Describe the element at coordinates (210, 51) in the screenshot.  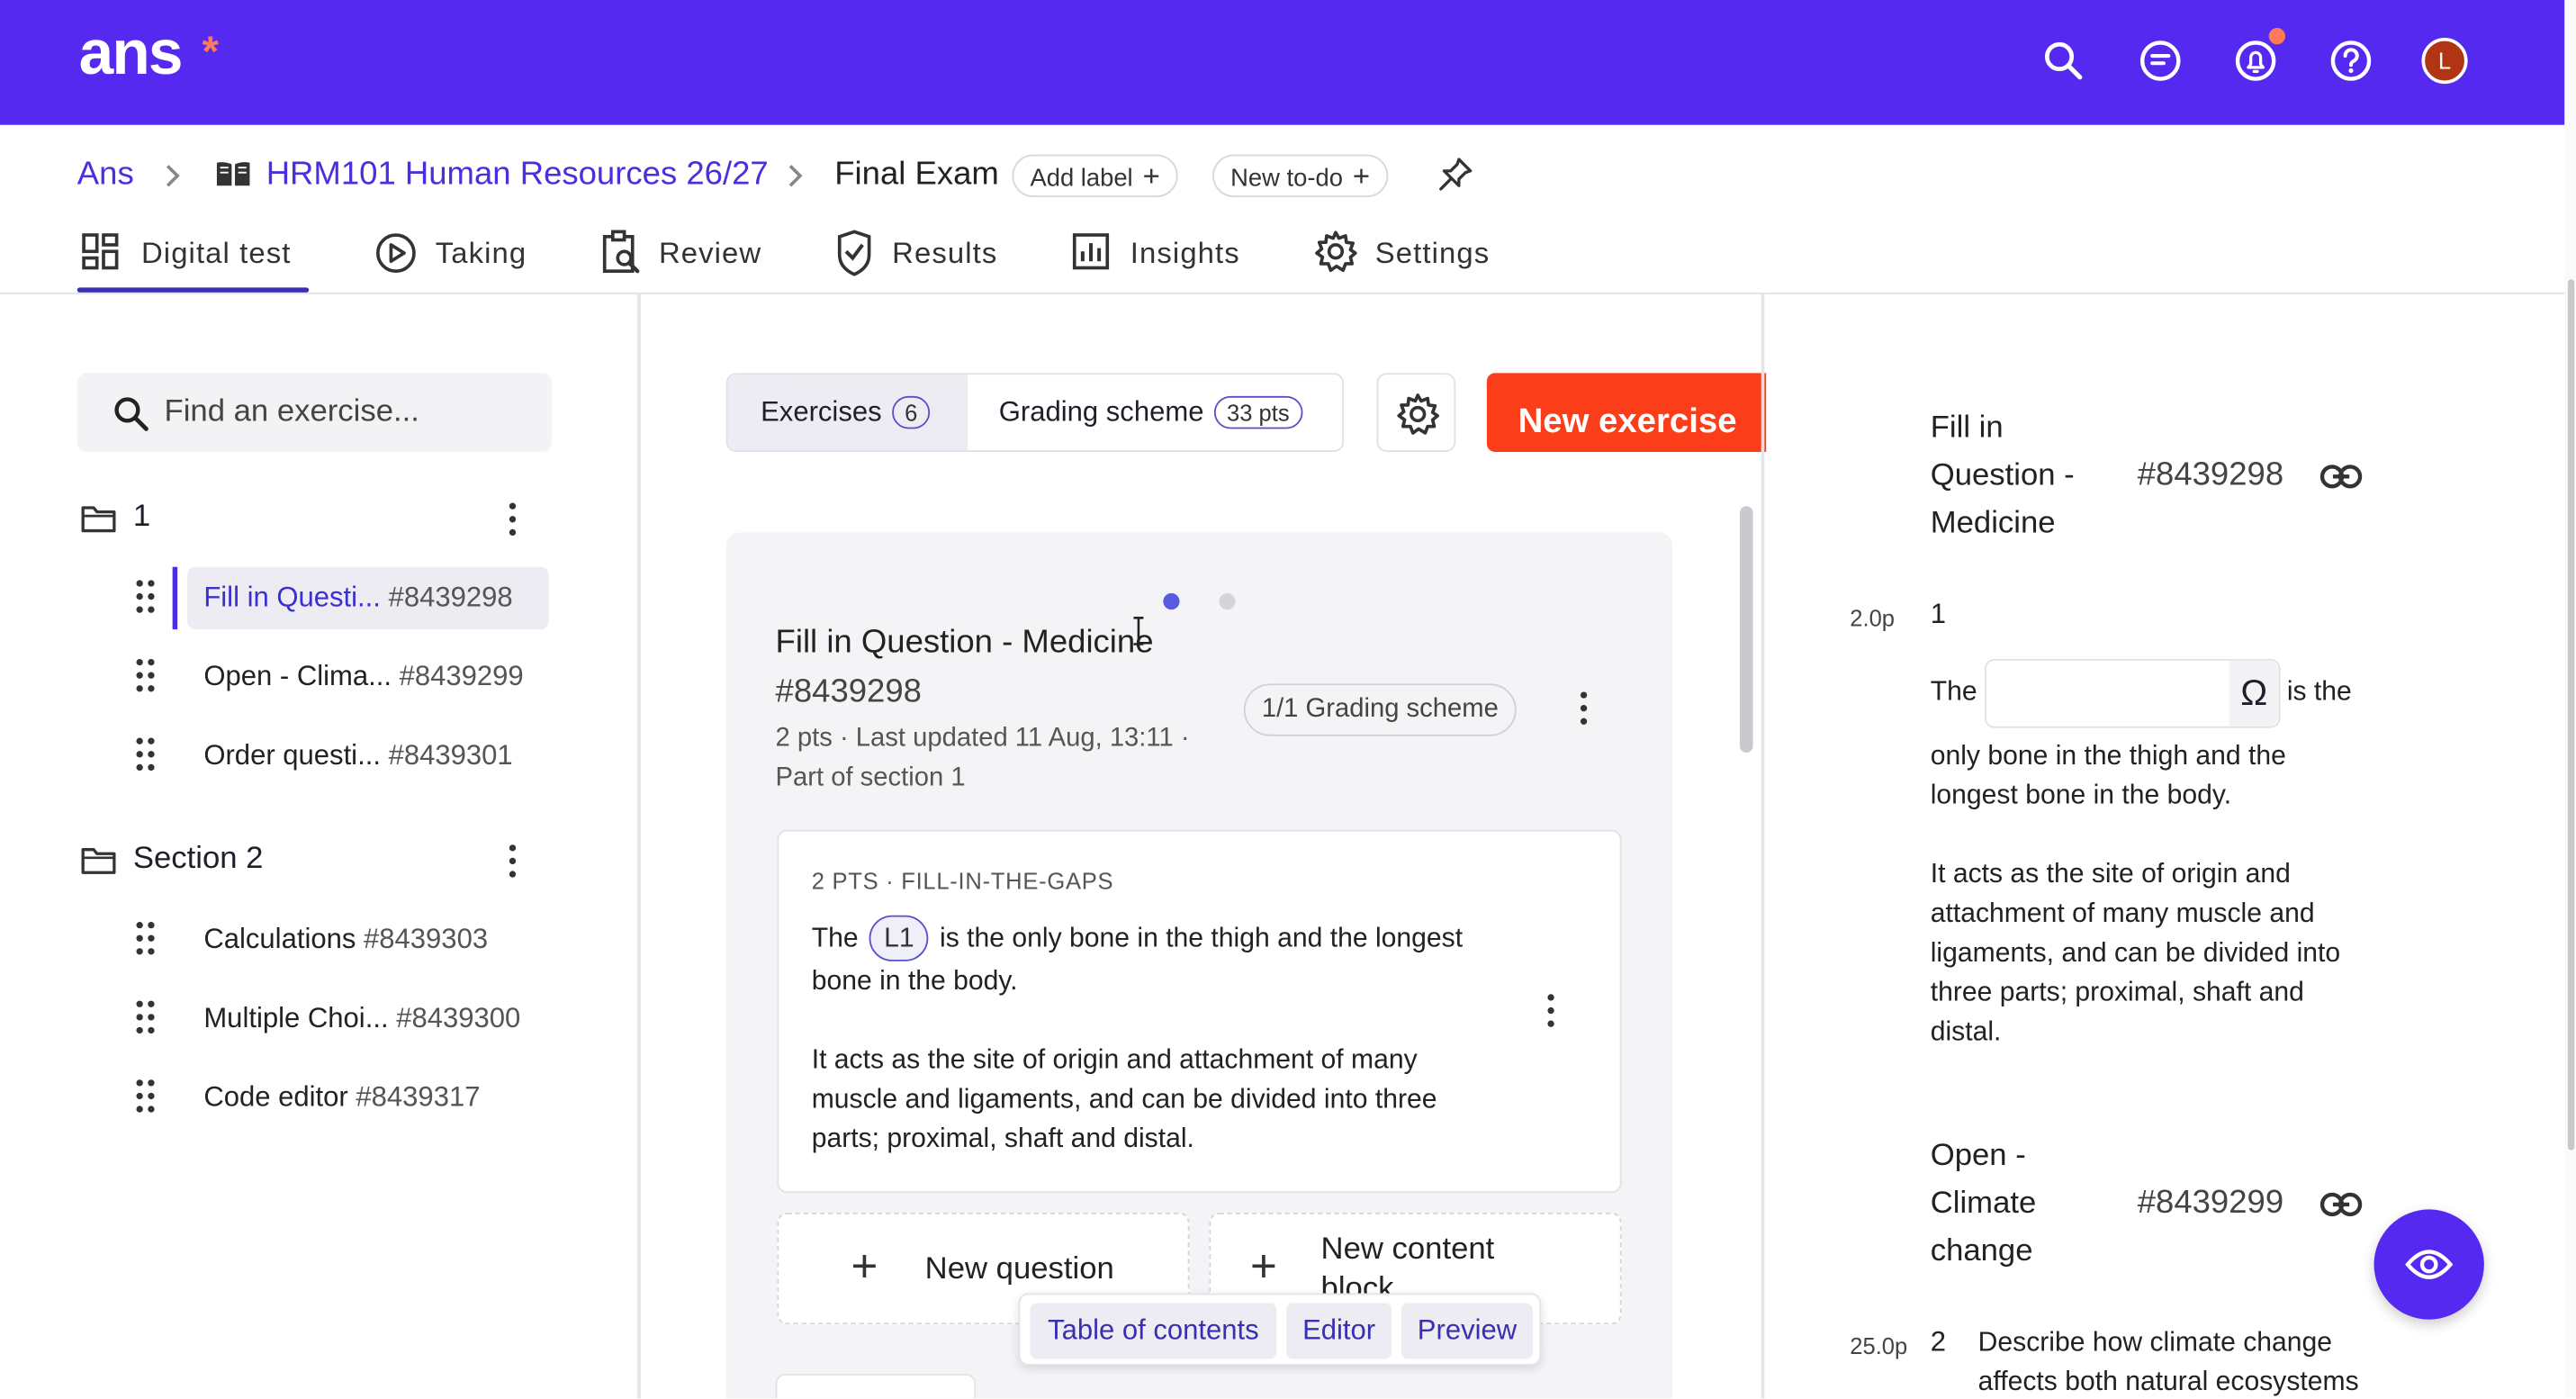
I see `logo-star: *` at that location.